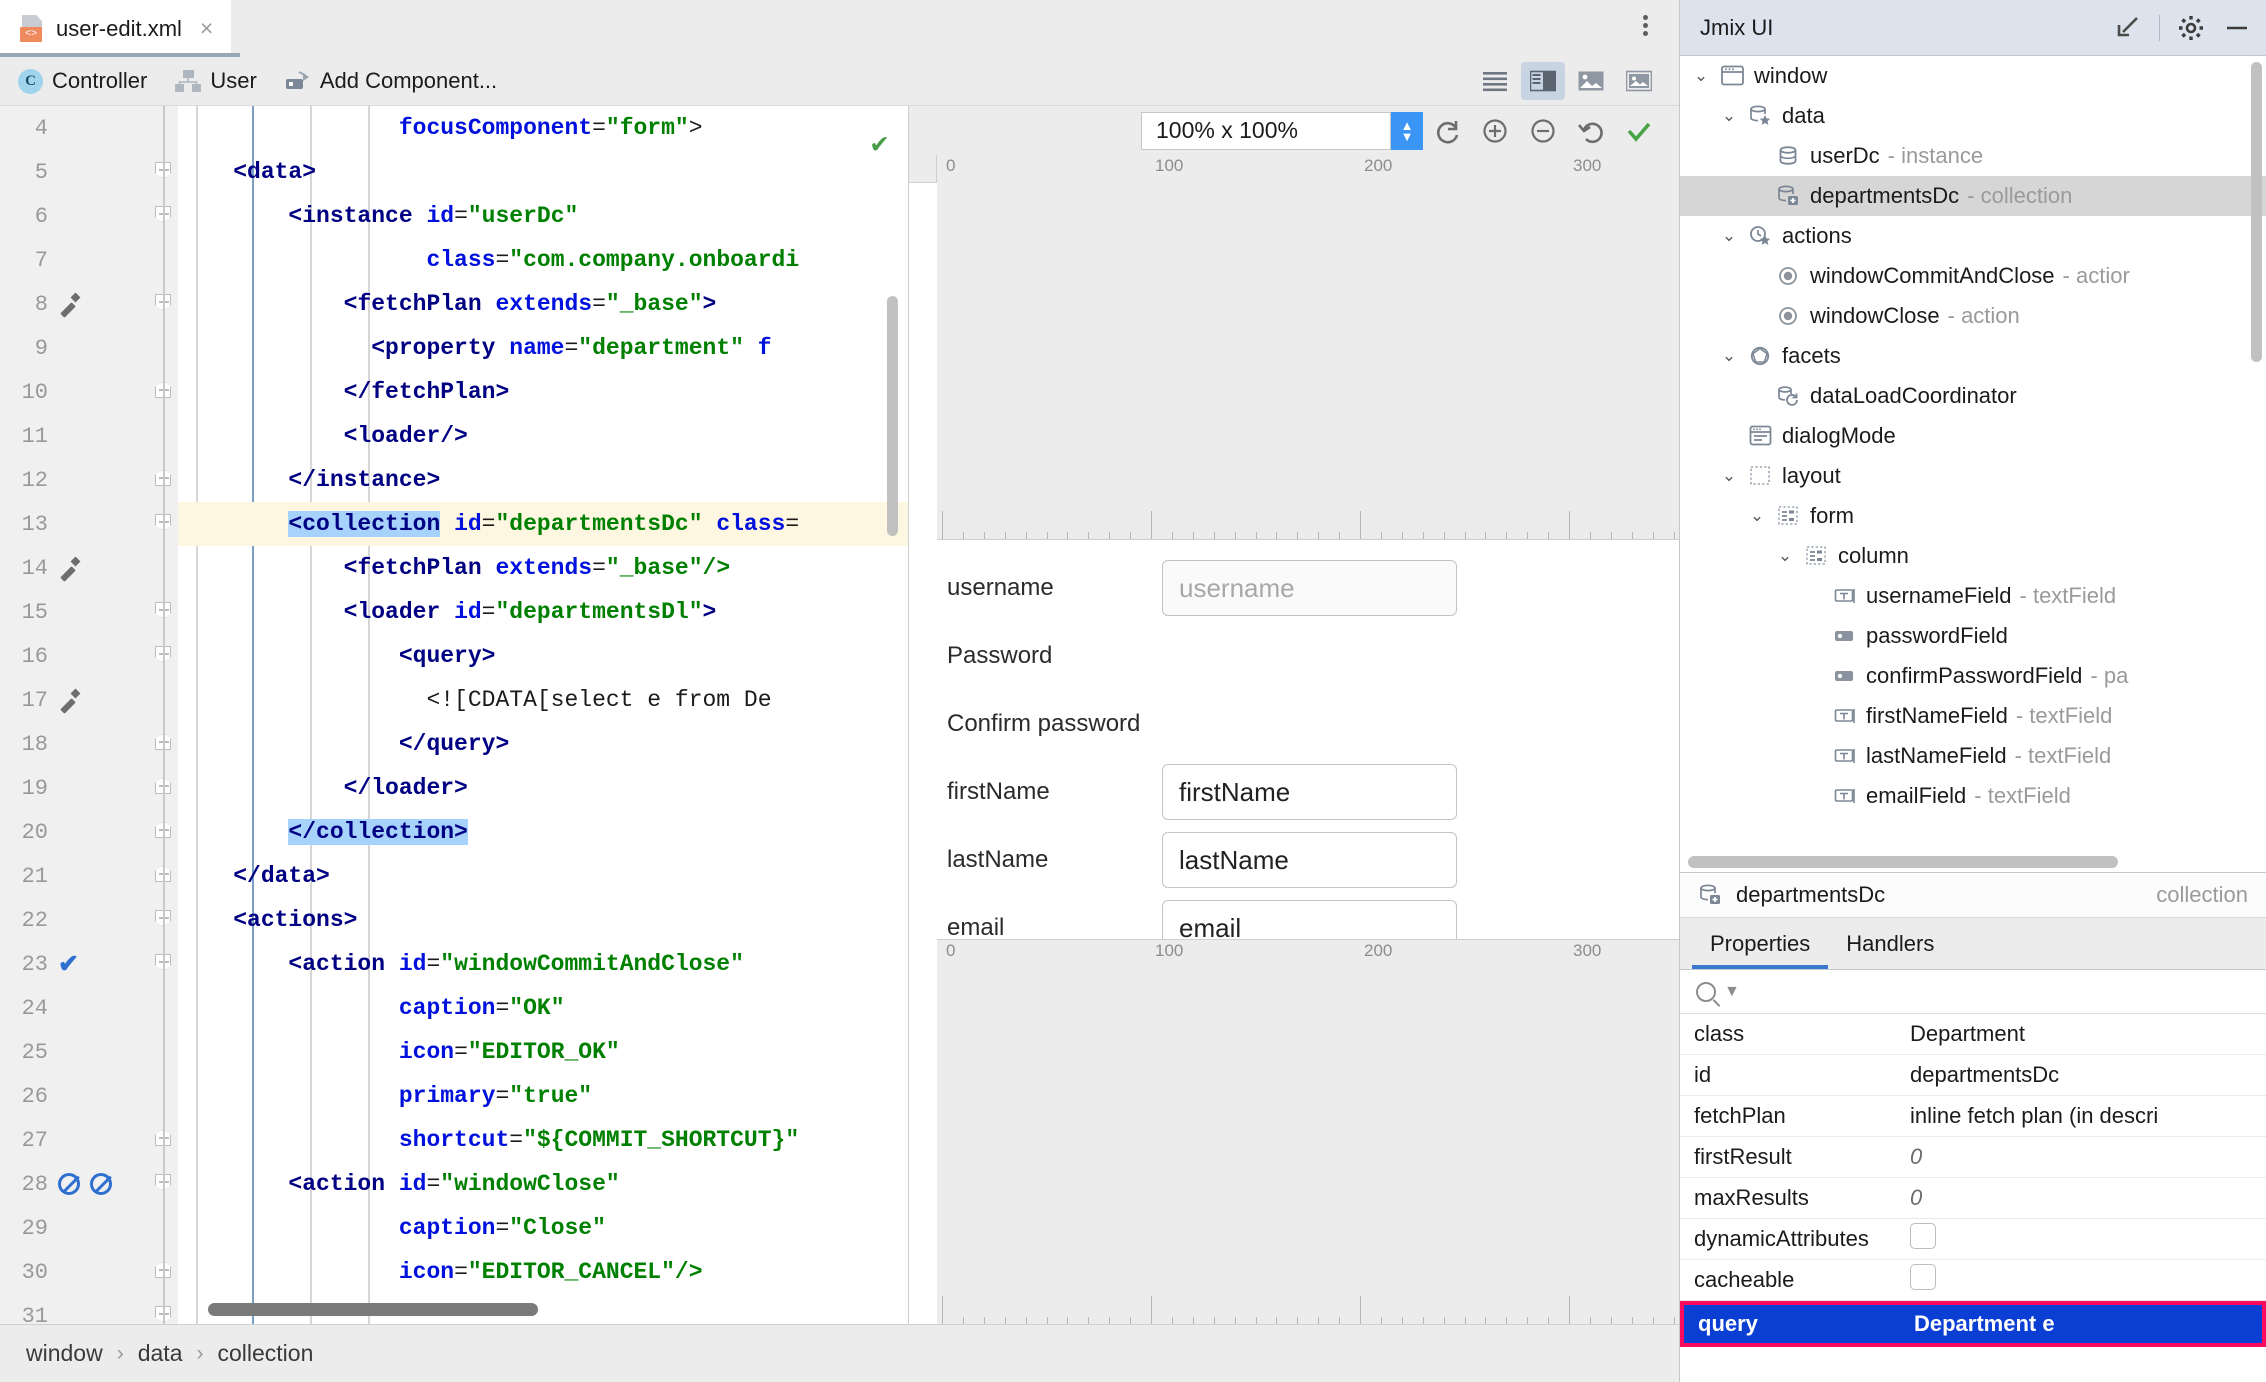 The height and width of the screenshot is (1382, 2266). Describe the element at coordinates (1309, 919) in the screenshot. I see `preview-text-field: email` at that location.